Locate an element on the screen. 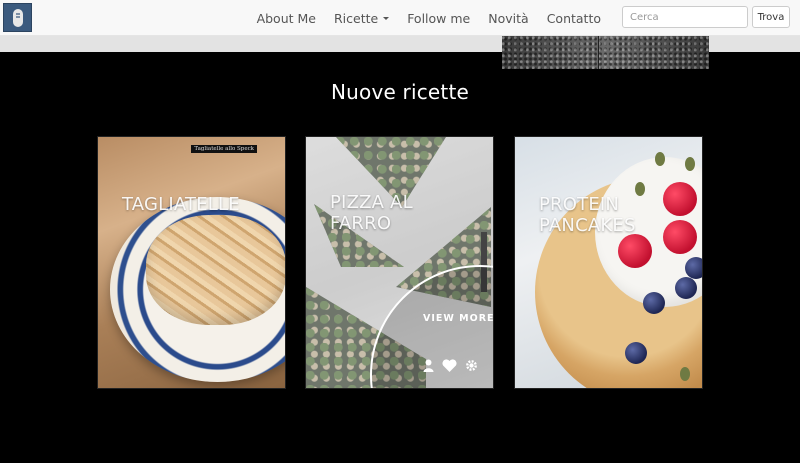  recipe-card-pizza: Pizza al farro VIEW MORE is located at coordinates (399, 262).